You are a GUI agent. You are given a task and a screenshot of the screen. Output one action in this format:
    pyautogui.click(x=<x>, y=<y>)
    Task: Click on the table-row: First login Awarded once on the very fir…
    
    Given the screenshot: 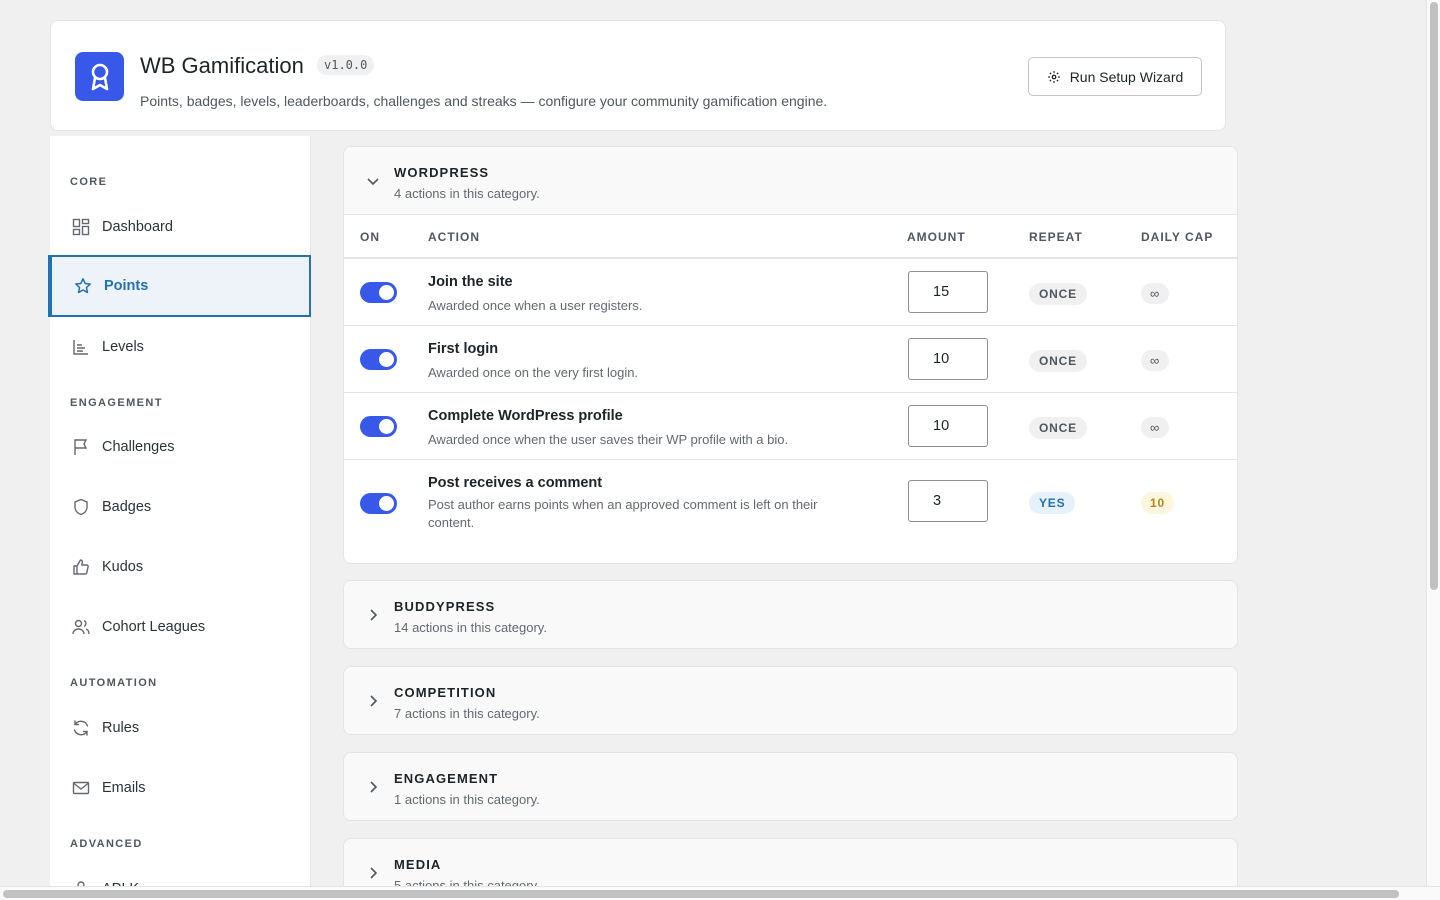 What is the action you would take?
    pyautogui.click(x=790, y=359)
    